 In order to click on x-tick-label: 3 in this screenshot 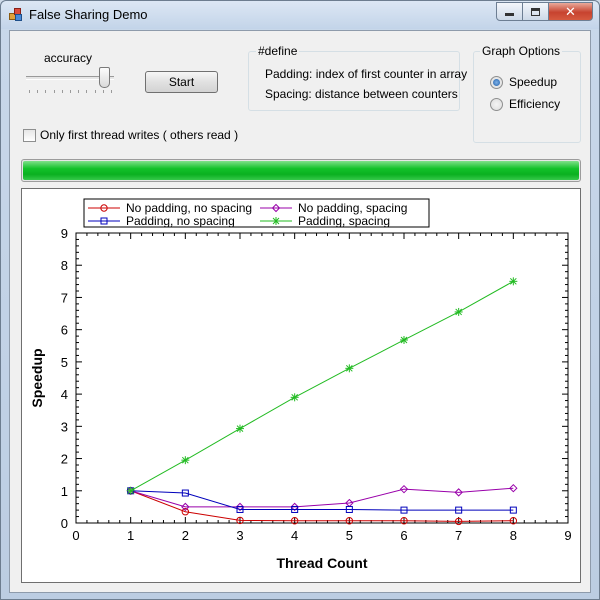, I will do `click(239, 535)`.